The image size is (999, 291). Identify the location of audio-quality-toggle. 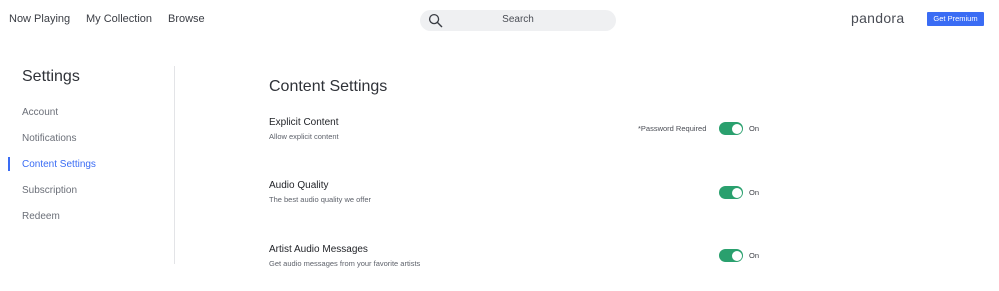
(731, 192).